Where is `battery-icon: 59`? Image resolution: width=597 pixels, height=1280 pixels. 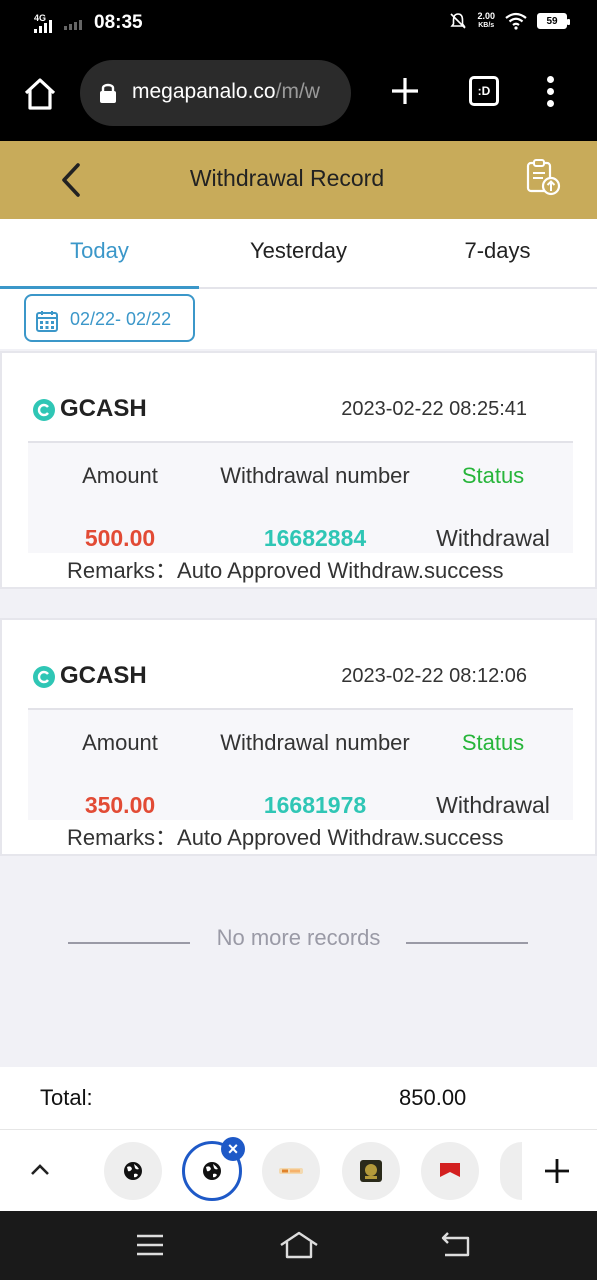 battery-icon: 59 is located at coordinates (553, 21).